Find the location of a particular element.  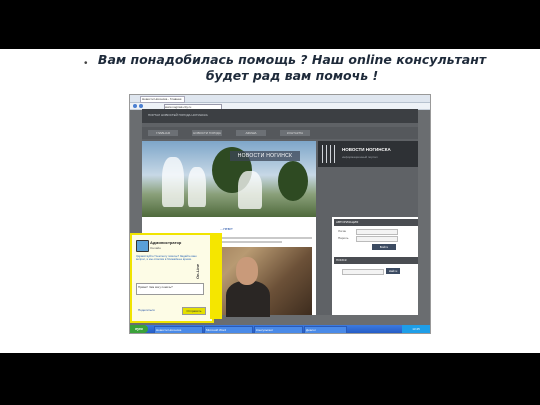

taskbar-item: Новости Ногинска is located at coordinates (178, 329).